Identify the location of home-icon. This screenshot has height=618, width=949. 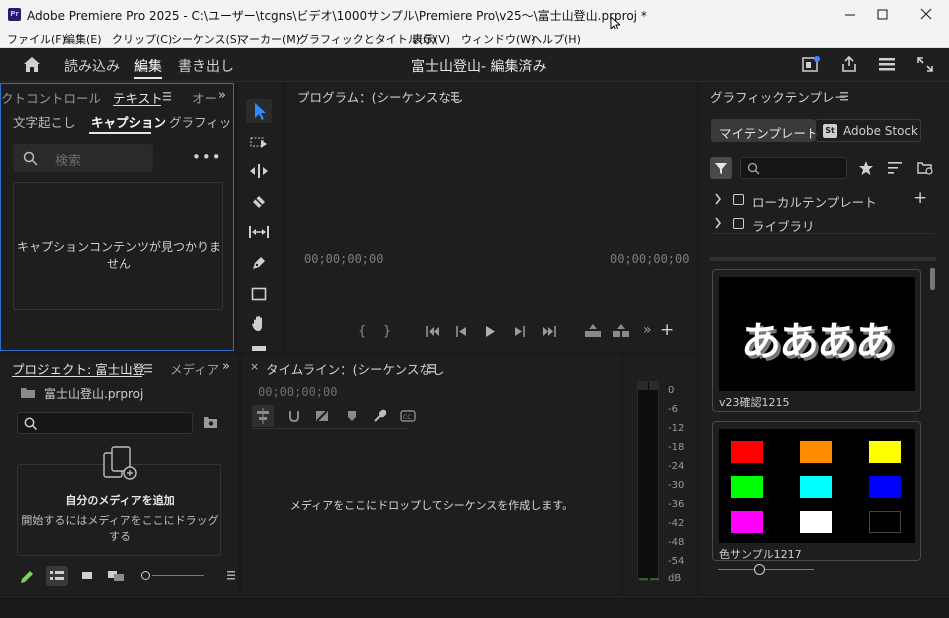
(32, 64).